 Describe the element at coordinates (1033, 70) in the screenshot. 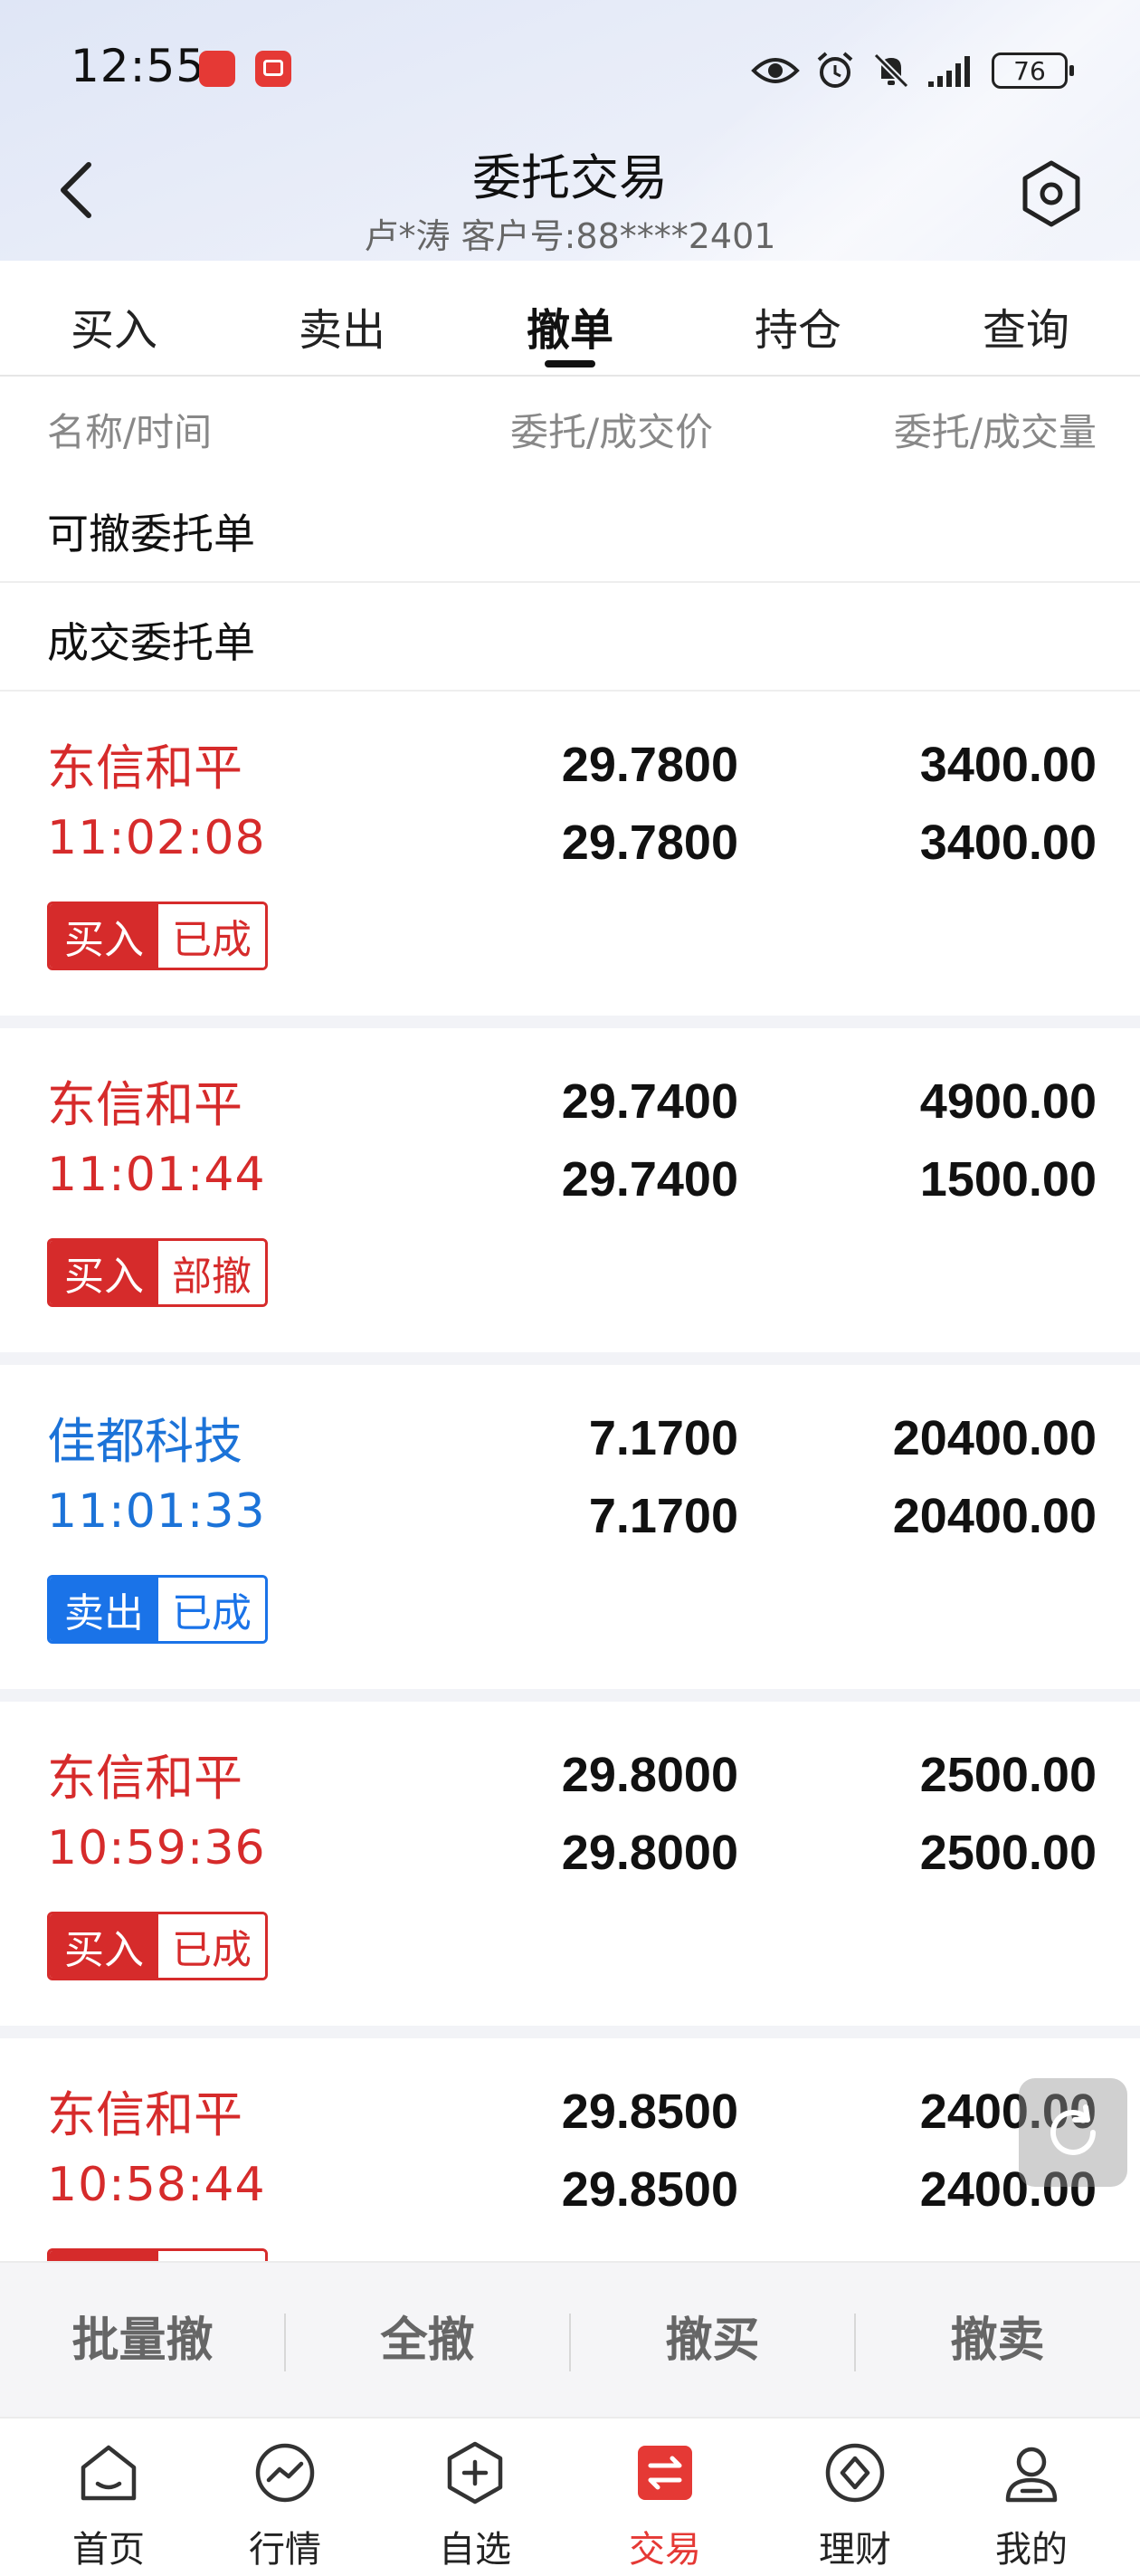

I see `battery-icon: 76` at that location.